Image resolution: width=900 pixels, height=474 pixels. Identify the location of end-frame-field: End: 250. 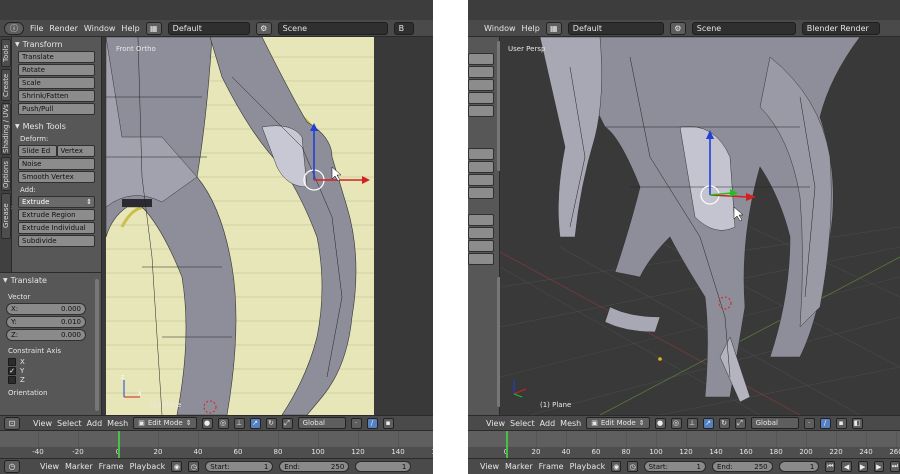
(314, 466).